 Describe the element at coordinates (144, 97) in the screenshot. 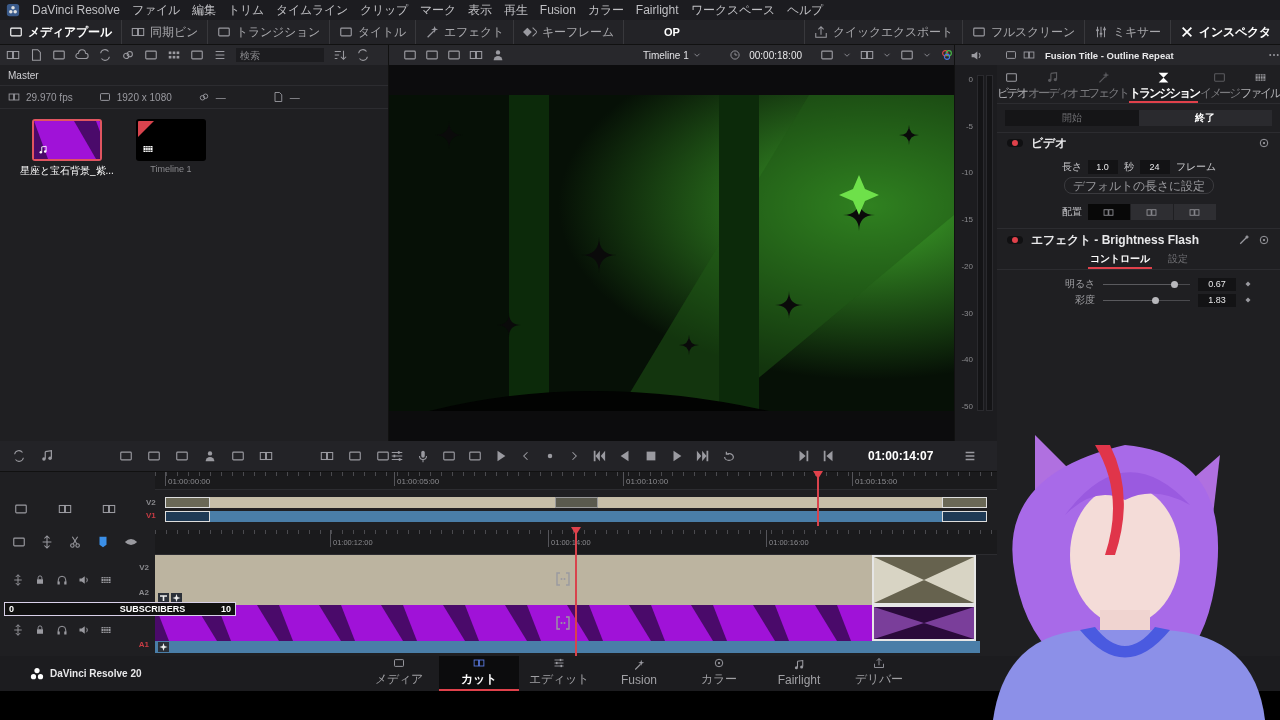

I see `resolution: 1920 x 1080` at that location.